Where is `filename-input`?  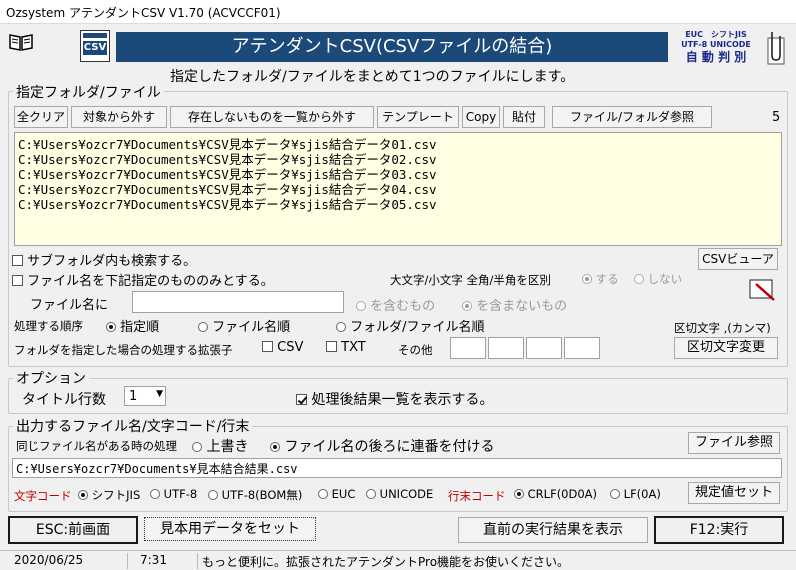 filename-input is located at coordinates (238, 302).